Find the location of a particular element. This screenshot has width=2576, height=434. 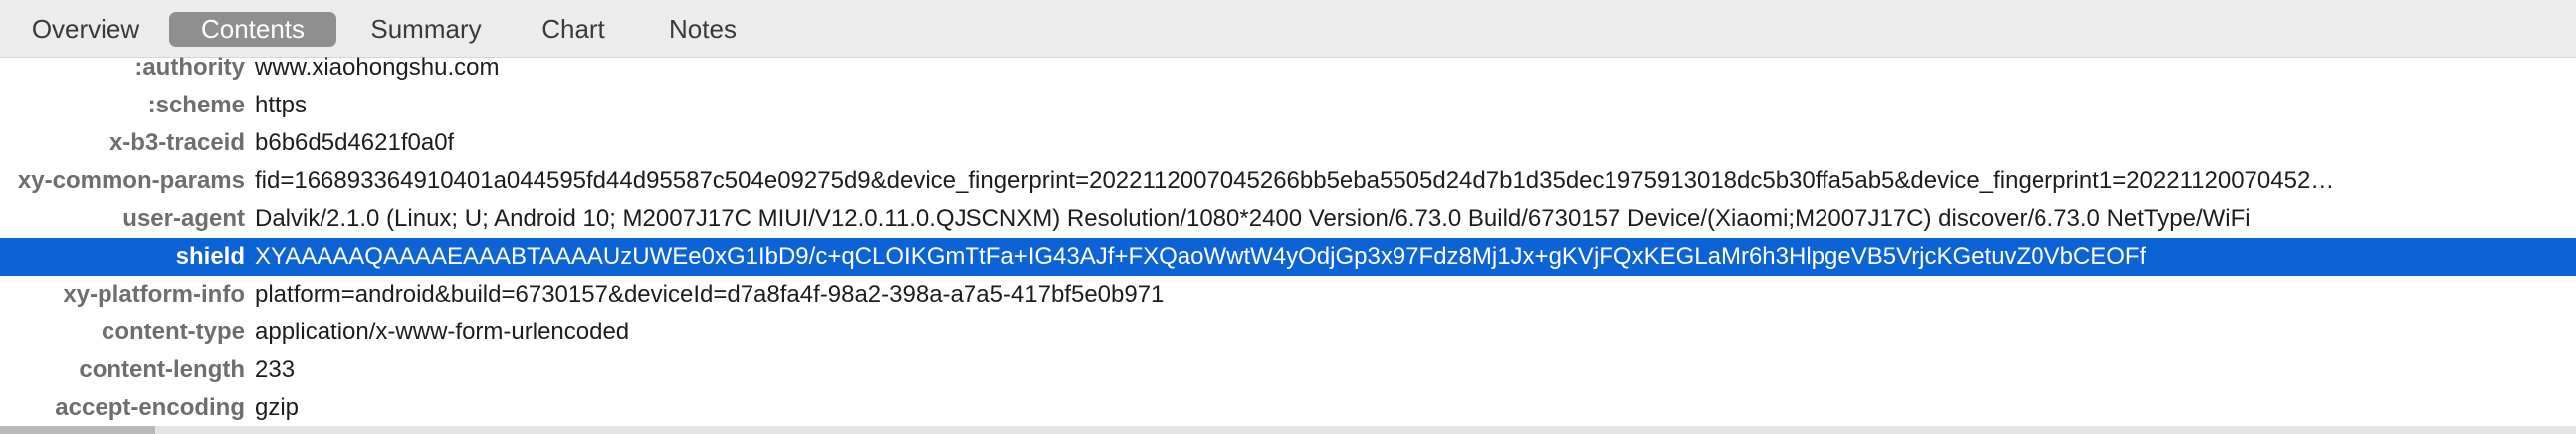

header-row-x-b3-traceid: x-b3-traceid b6b6d5d4621f0a0f is located at coordinates (1288, 143).